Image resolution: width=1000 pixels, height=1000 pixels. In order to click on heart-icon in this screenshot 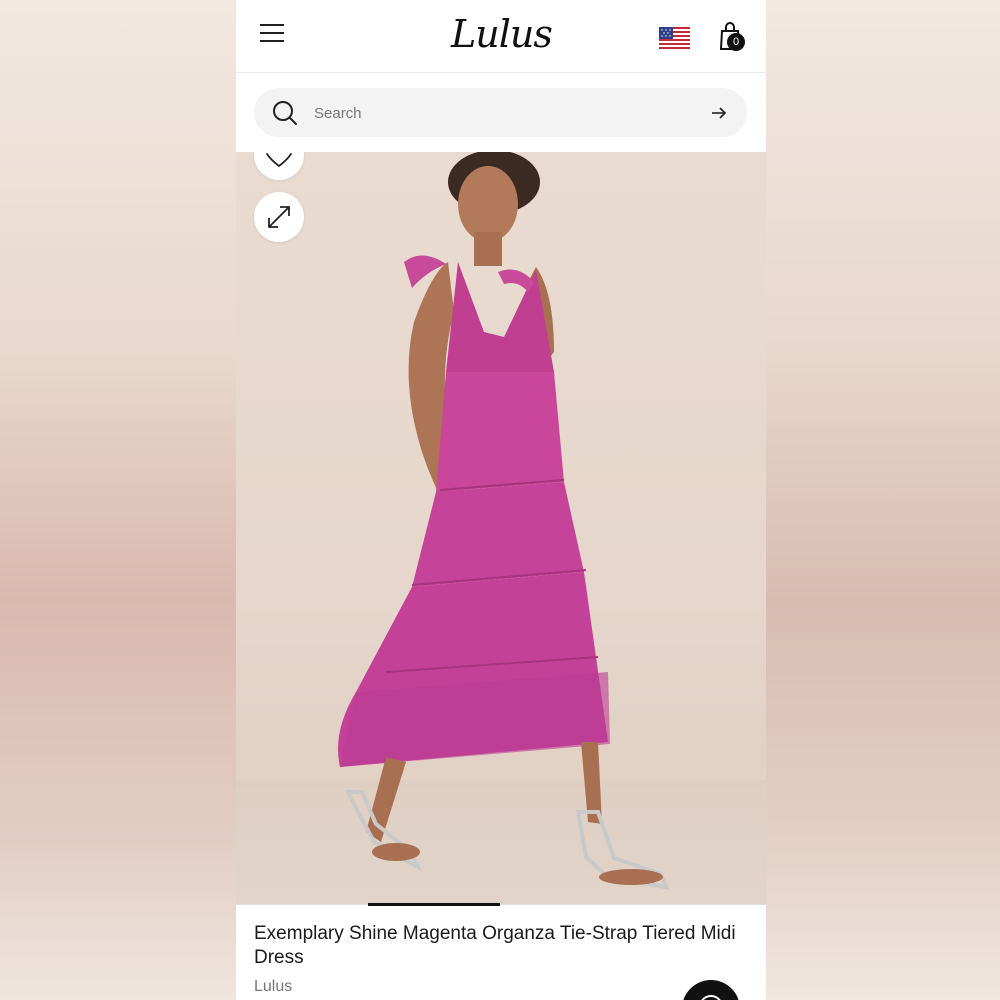, I will do `click(279, 160)`.